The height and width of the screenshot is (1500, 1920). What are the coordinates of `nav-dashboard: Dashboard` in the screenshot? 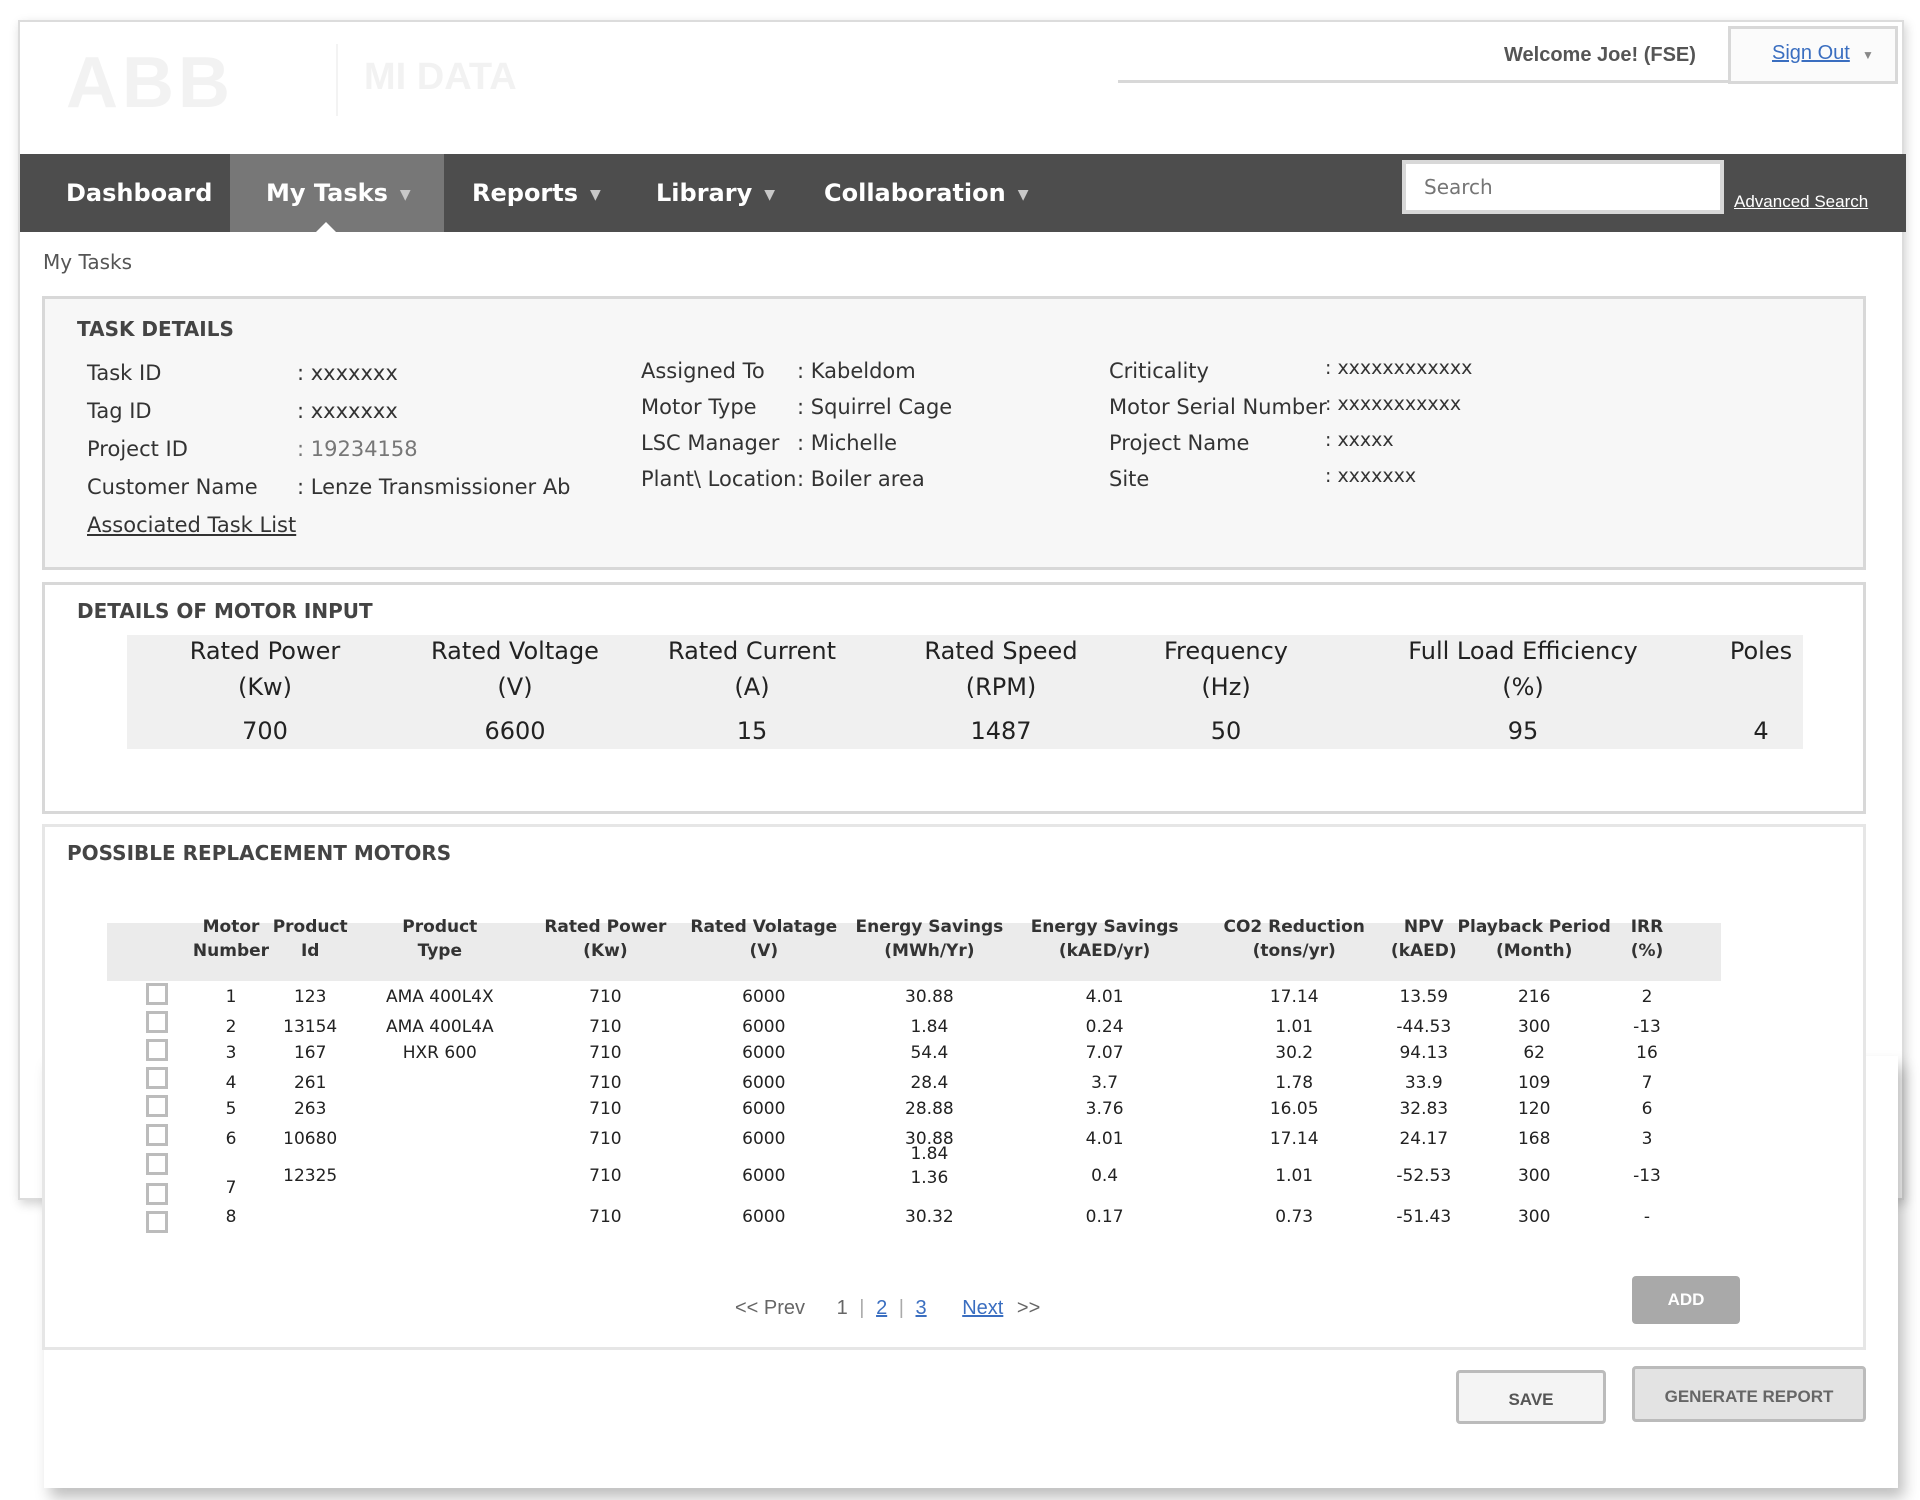 It's located at (139, 193).